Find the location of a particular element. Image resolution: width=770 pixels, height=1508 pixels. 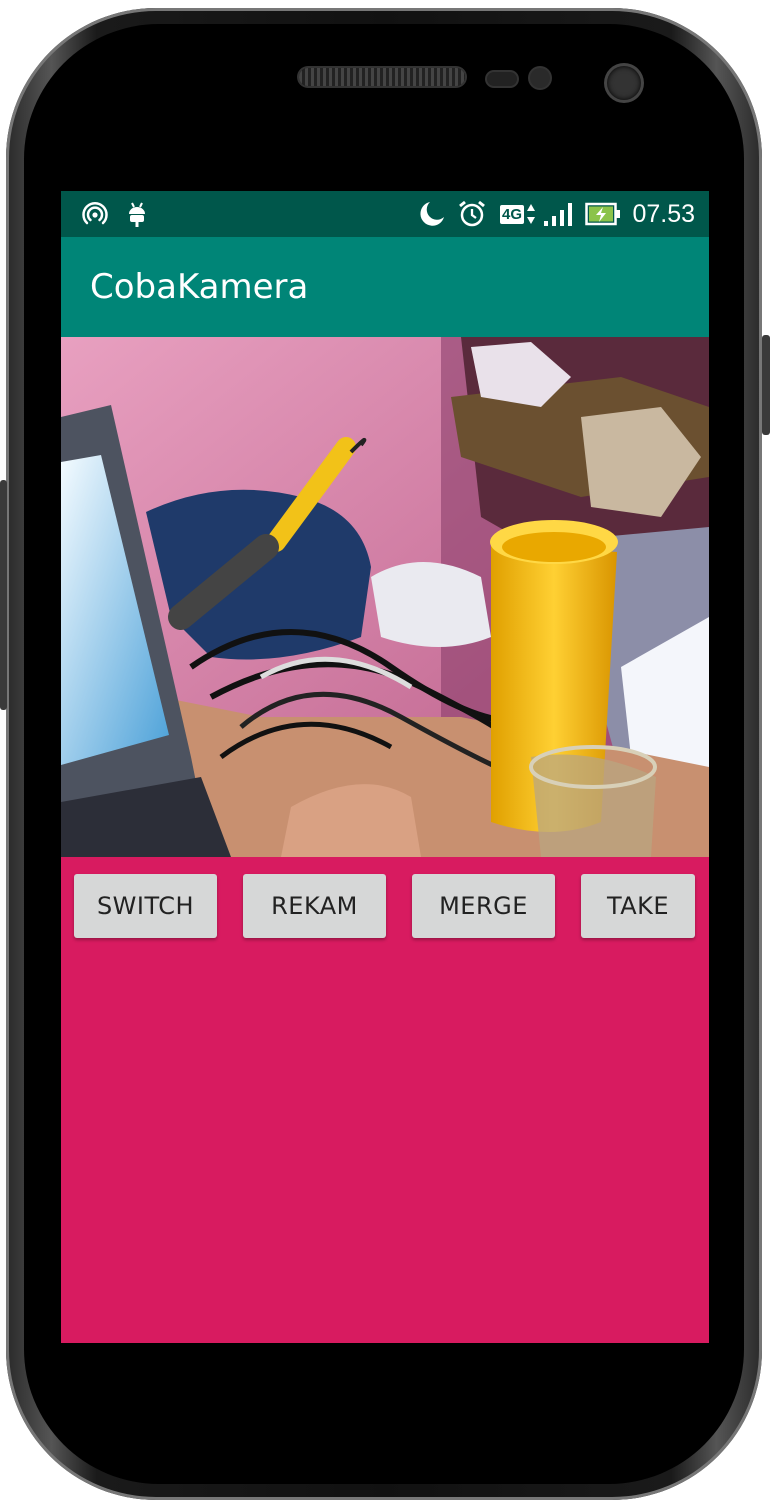

status-bar: 4G 07.53 is located at coordinates (385, 214).